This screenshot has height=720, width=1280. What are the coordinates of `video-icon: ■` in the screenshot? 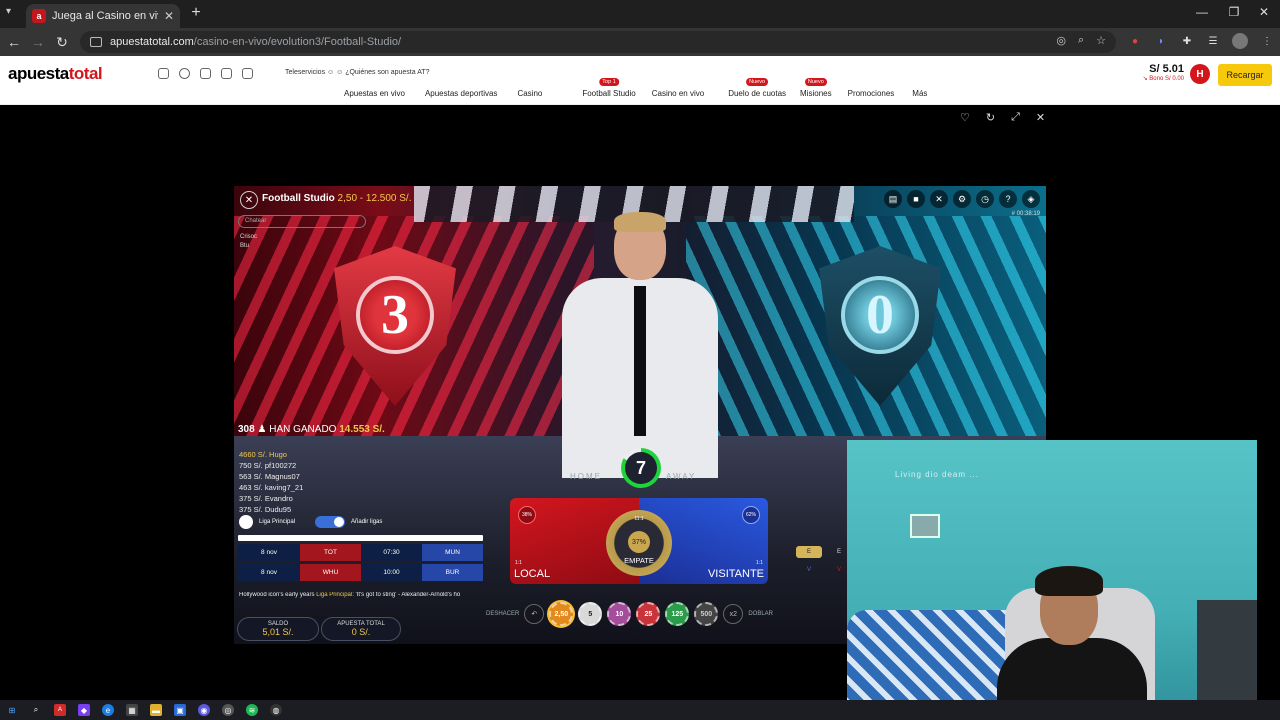 It's located at (916, 199).